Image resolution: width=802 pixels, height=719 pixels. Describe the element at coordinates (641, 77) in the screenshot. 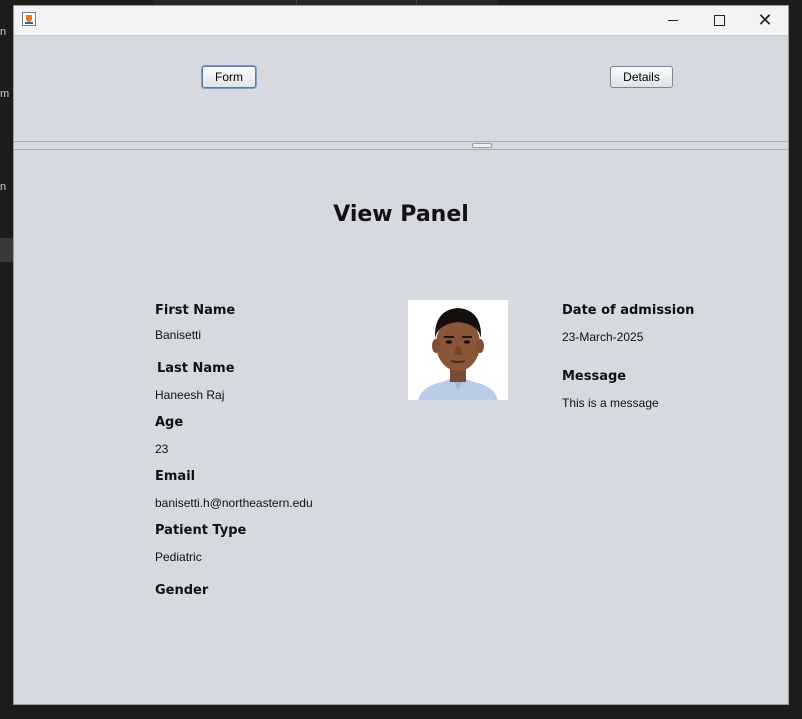

I see `details-button: Details` at that location.